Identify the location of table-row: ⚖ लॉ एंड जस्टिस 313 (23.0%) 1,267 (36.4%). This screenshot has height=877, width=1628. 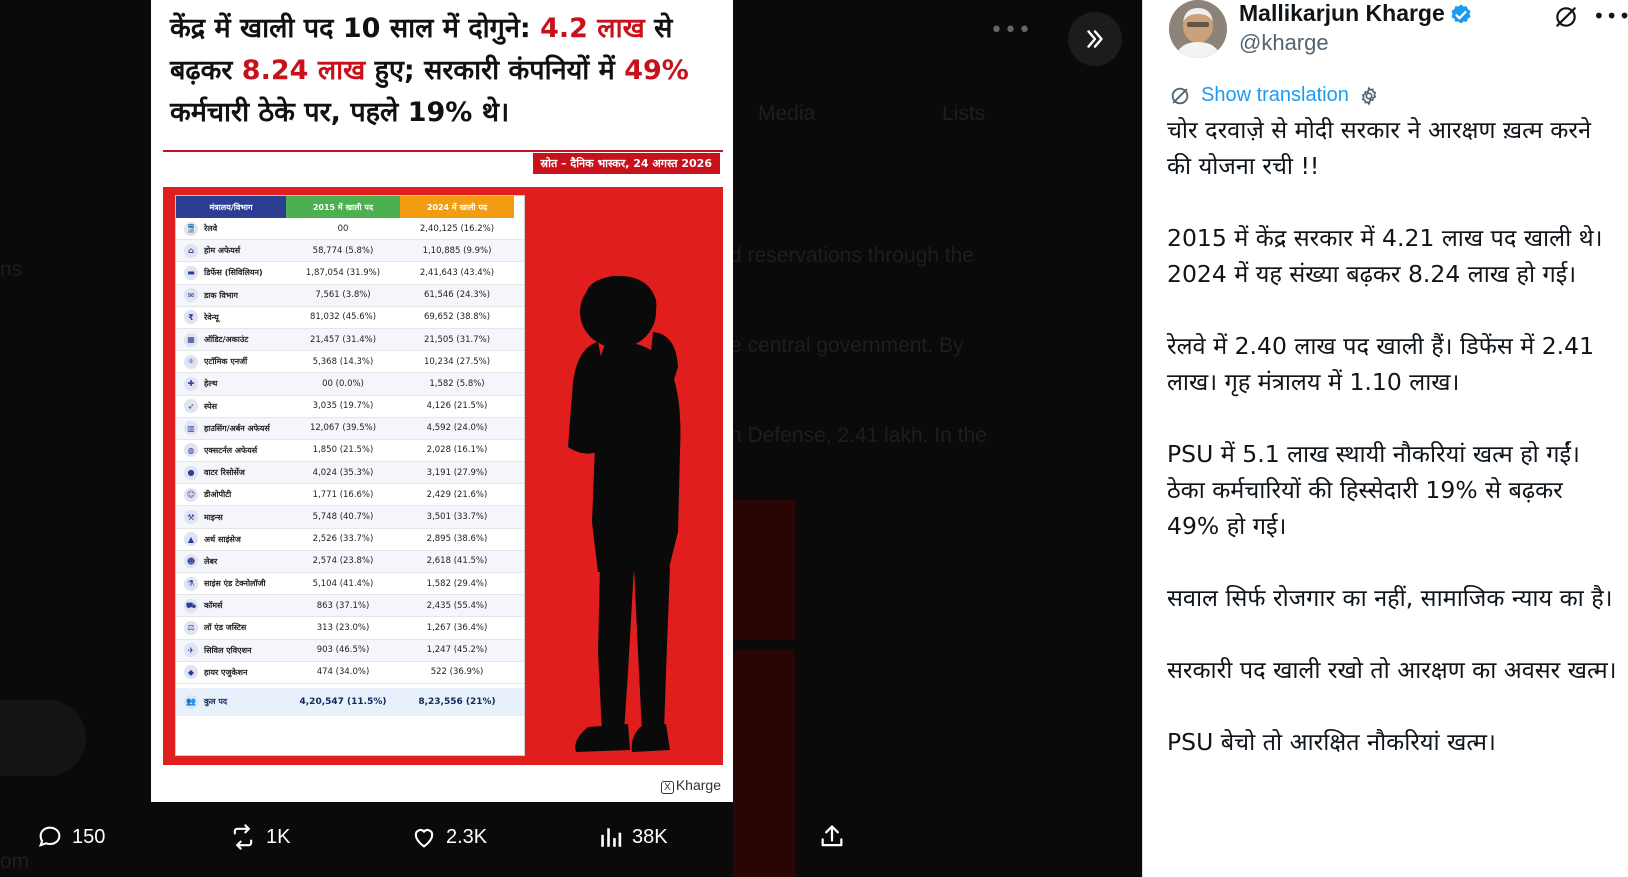
(350, 628).